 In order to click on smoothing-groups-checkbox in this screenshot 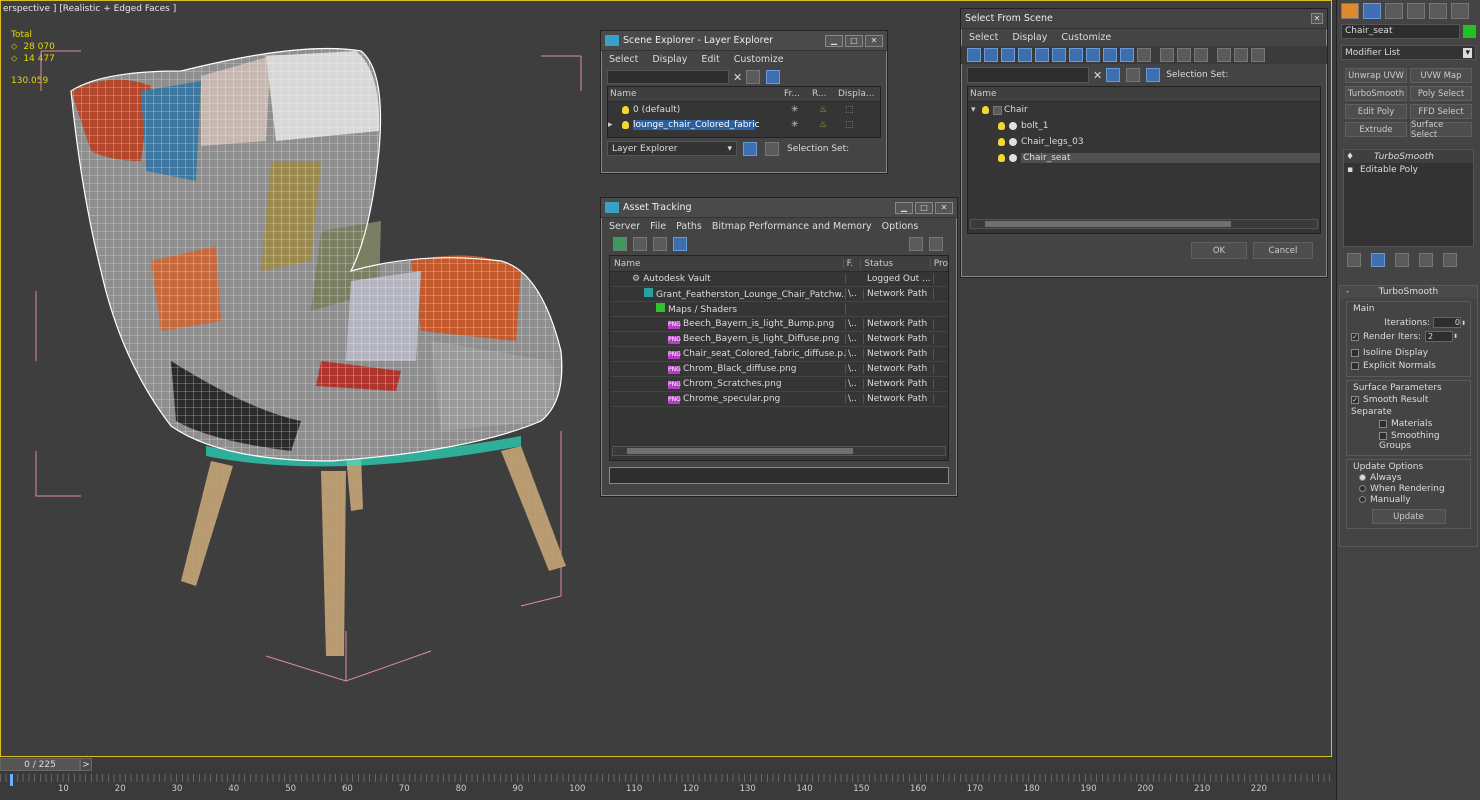, I will do `click(1383, 435)`.